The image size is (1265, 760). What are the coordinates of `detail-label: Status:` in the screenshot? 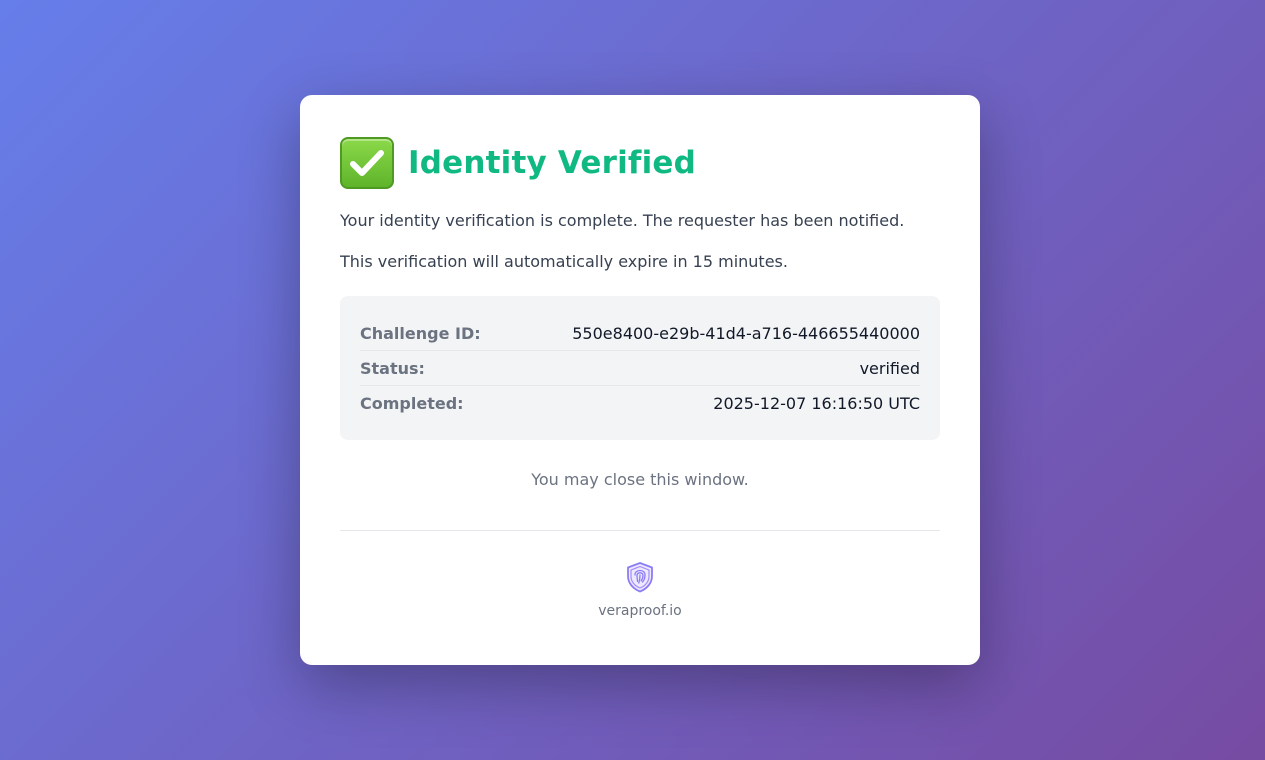 It's located at (392, 368).